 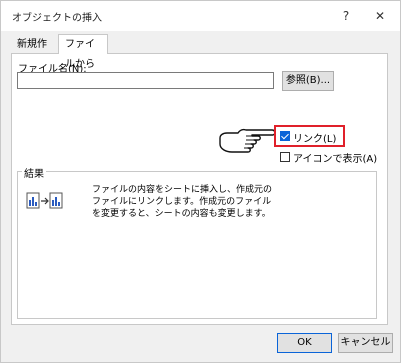 I want to click on display-as-icon-checkbox, so click(x=285, y=157).